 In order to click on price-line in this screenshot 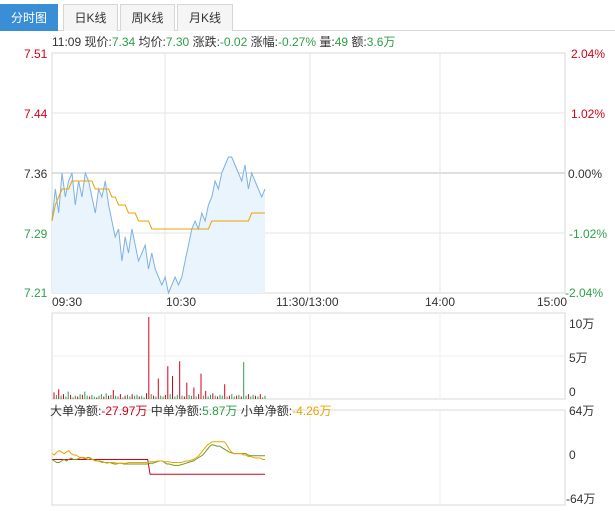, I will do `click(158, 225)`.